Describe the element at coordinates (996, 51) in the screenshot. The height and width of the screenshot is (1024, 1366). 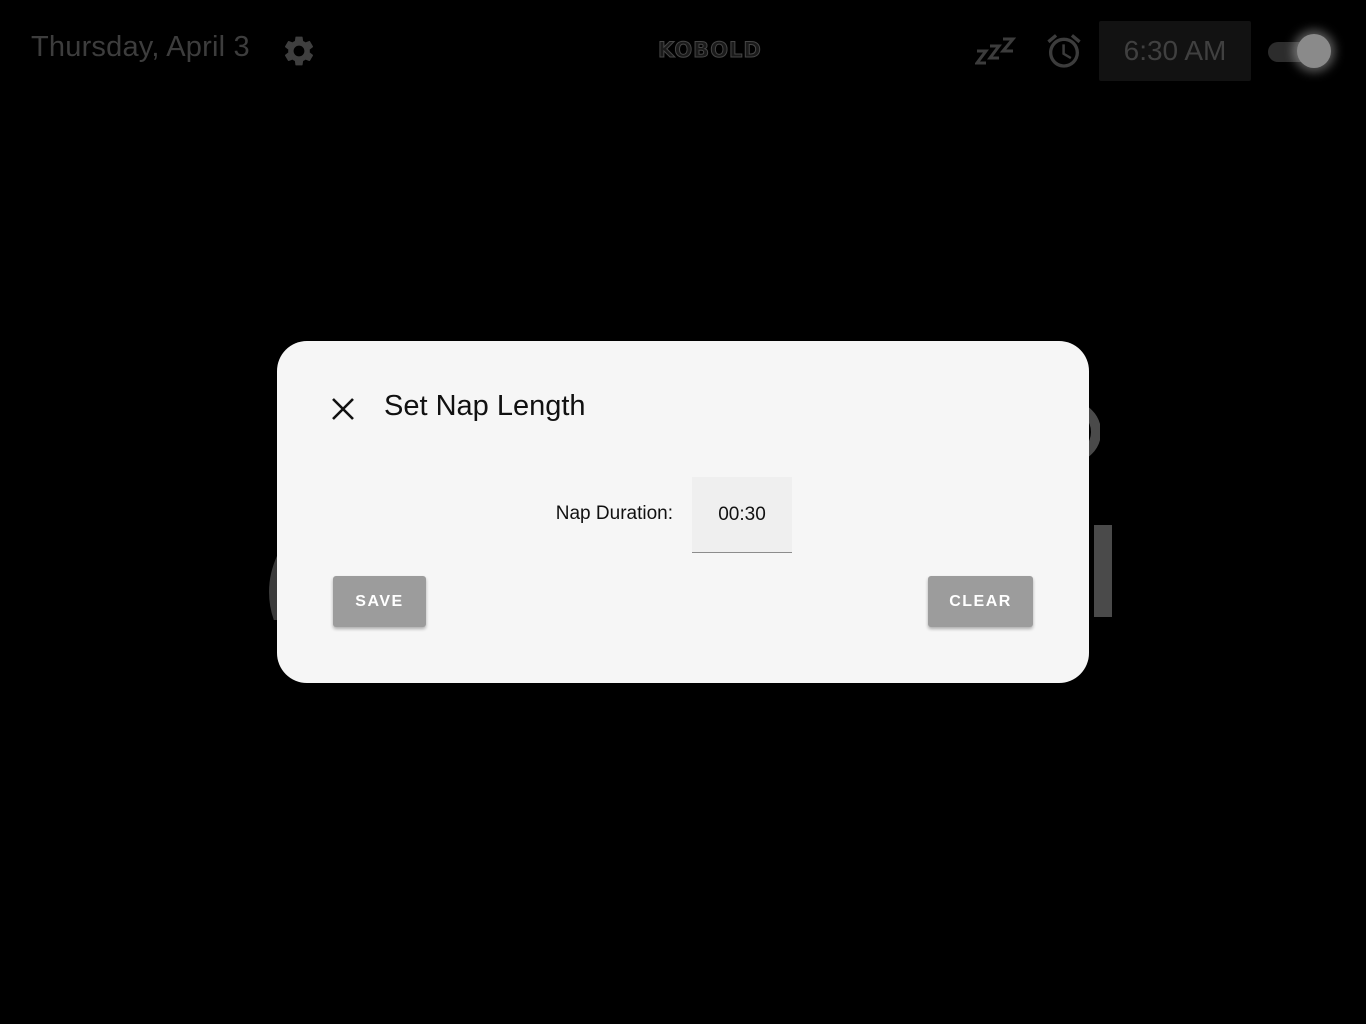
I see `snooze-zzz-icon` at that location.